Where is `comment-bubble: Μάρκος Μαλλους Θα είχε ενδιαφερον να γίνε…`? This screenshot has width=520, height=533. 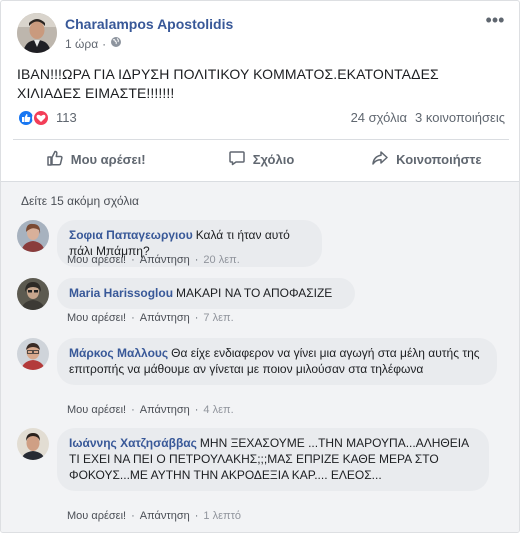
comment-bubble: Μάρκος Μαλλους Θα είχε ενδιαφερον να γίνε… is located at coordinates (277, 361).